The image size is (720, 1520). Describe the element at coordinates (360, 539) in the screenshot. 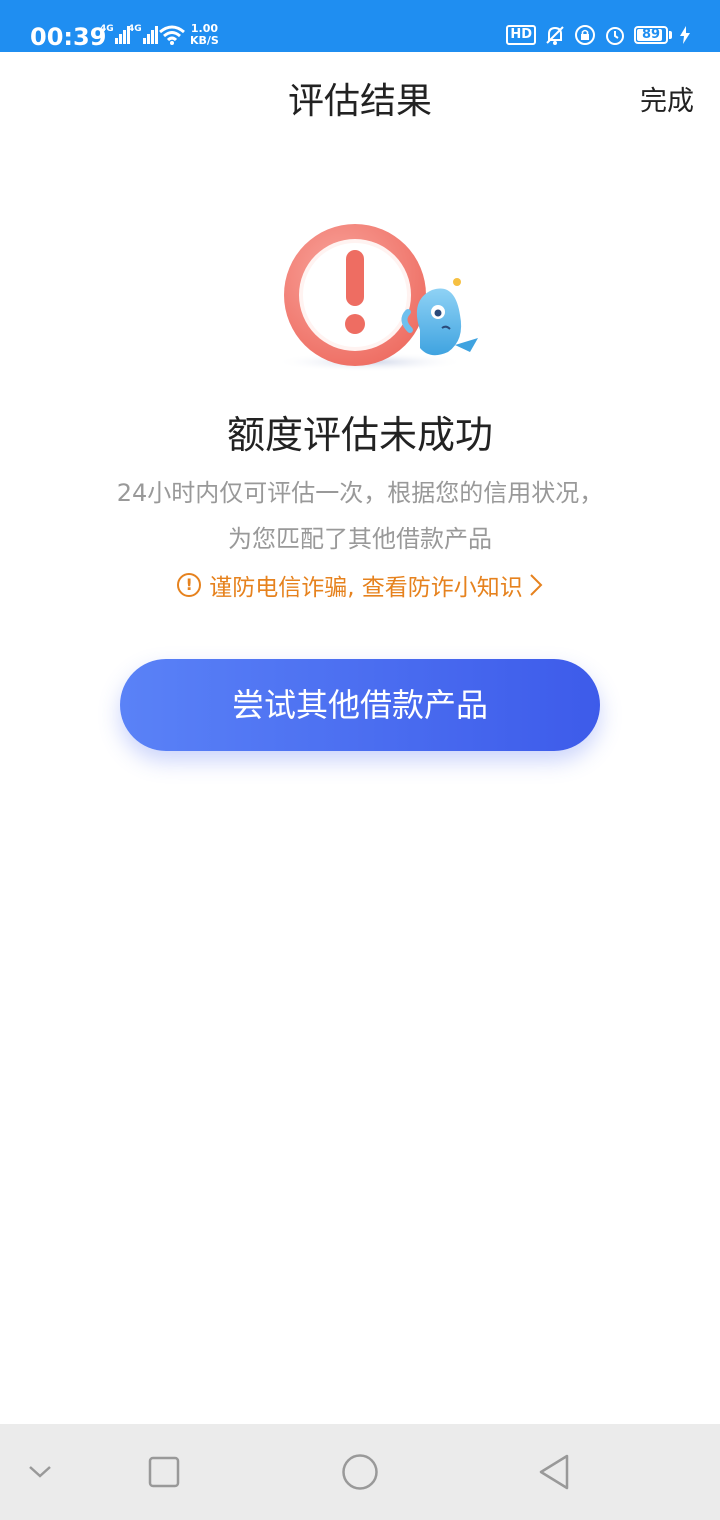

I see `description-line-2: 为您匹配了其他借款产品` at that location.